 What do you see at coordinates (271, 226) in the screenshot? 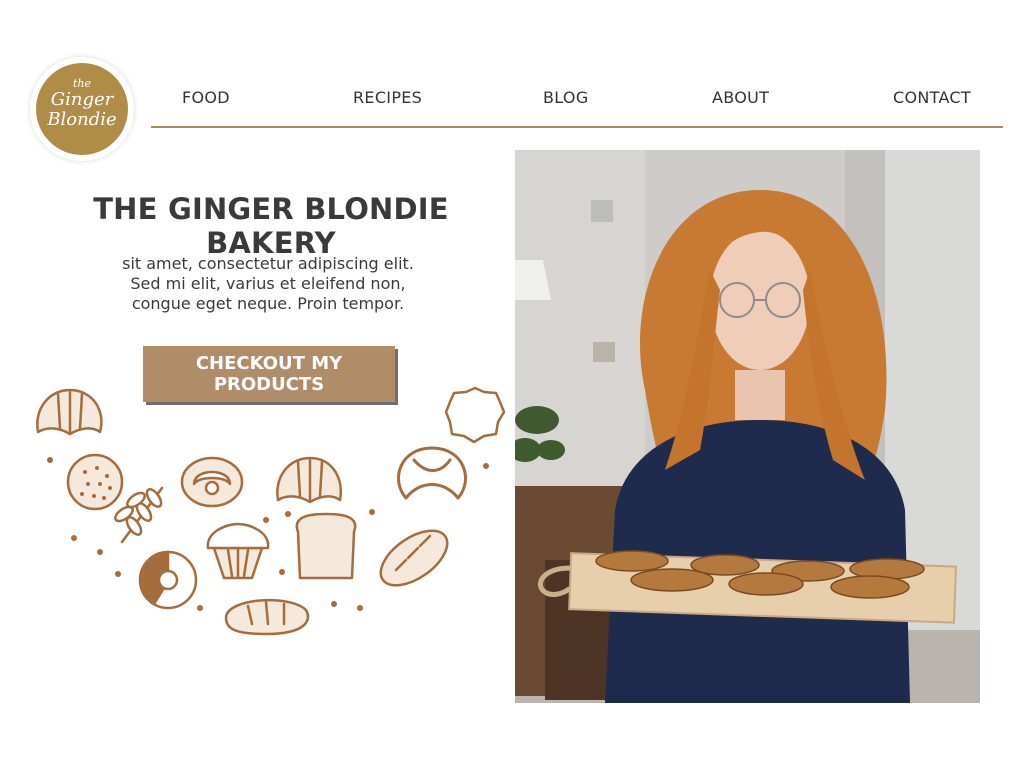
I see `page-title: THE GINGER BLONDIE BAKERY` at bounding box center [271, 226].